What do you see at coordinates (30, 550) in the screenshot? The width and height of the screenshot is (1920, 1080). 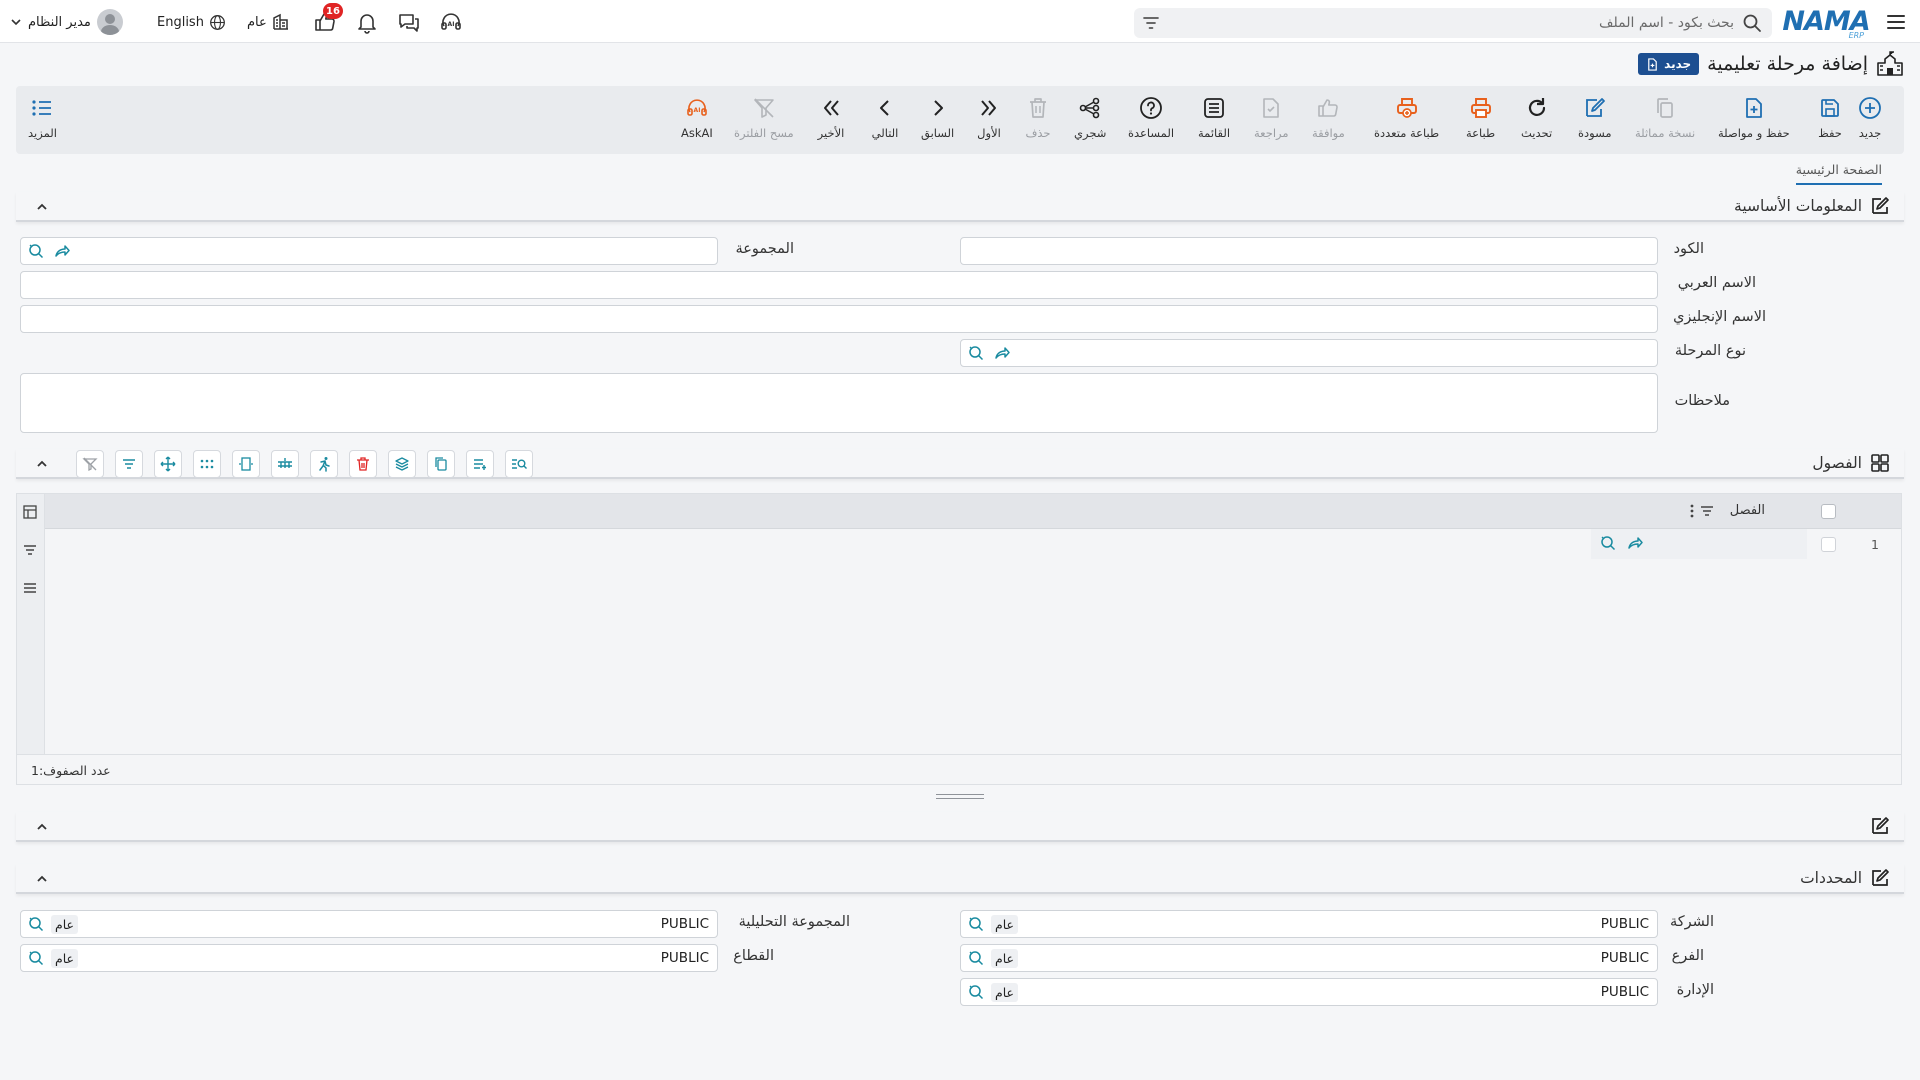 I see `filter-panel-icon` at bounding box center [30, 550].